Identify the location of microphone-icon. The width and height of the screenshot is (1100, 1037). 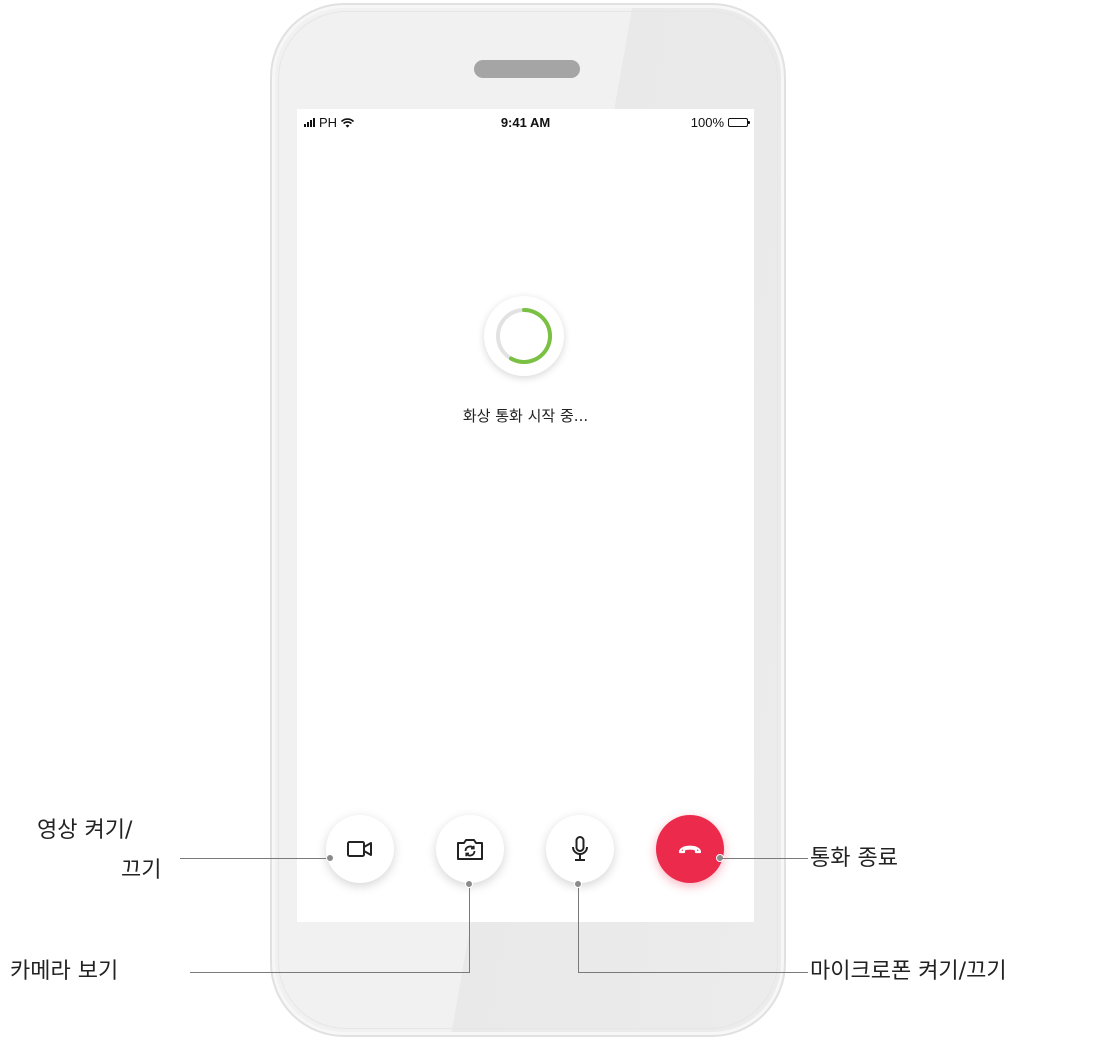
(580, 848).